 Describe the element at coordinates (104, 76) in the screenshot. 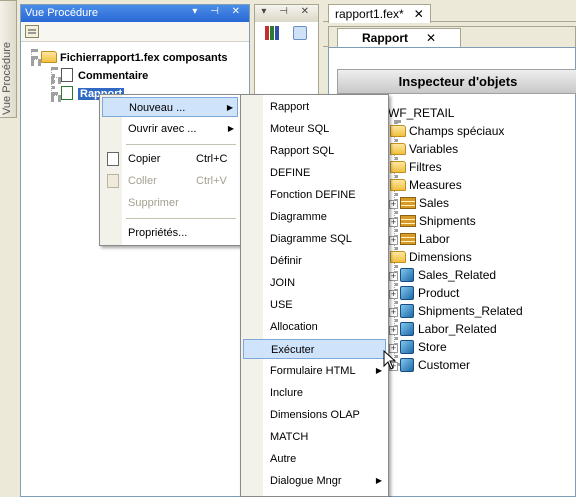

I see `tree-node-commentaire: Commentaire` at that location.